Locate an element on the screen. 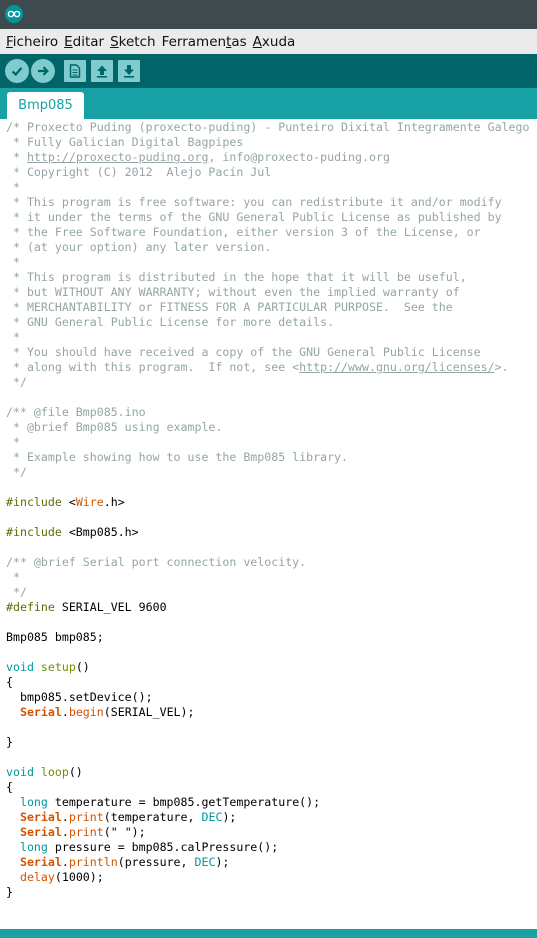 The image size is (537, 938). code-line: void loop() is located at coordinates (44, 772).